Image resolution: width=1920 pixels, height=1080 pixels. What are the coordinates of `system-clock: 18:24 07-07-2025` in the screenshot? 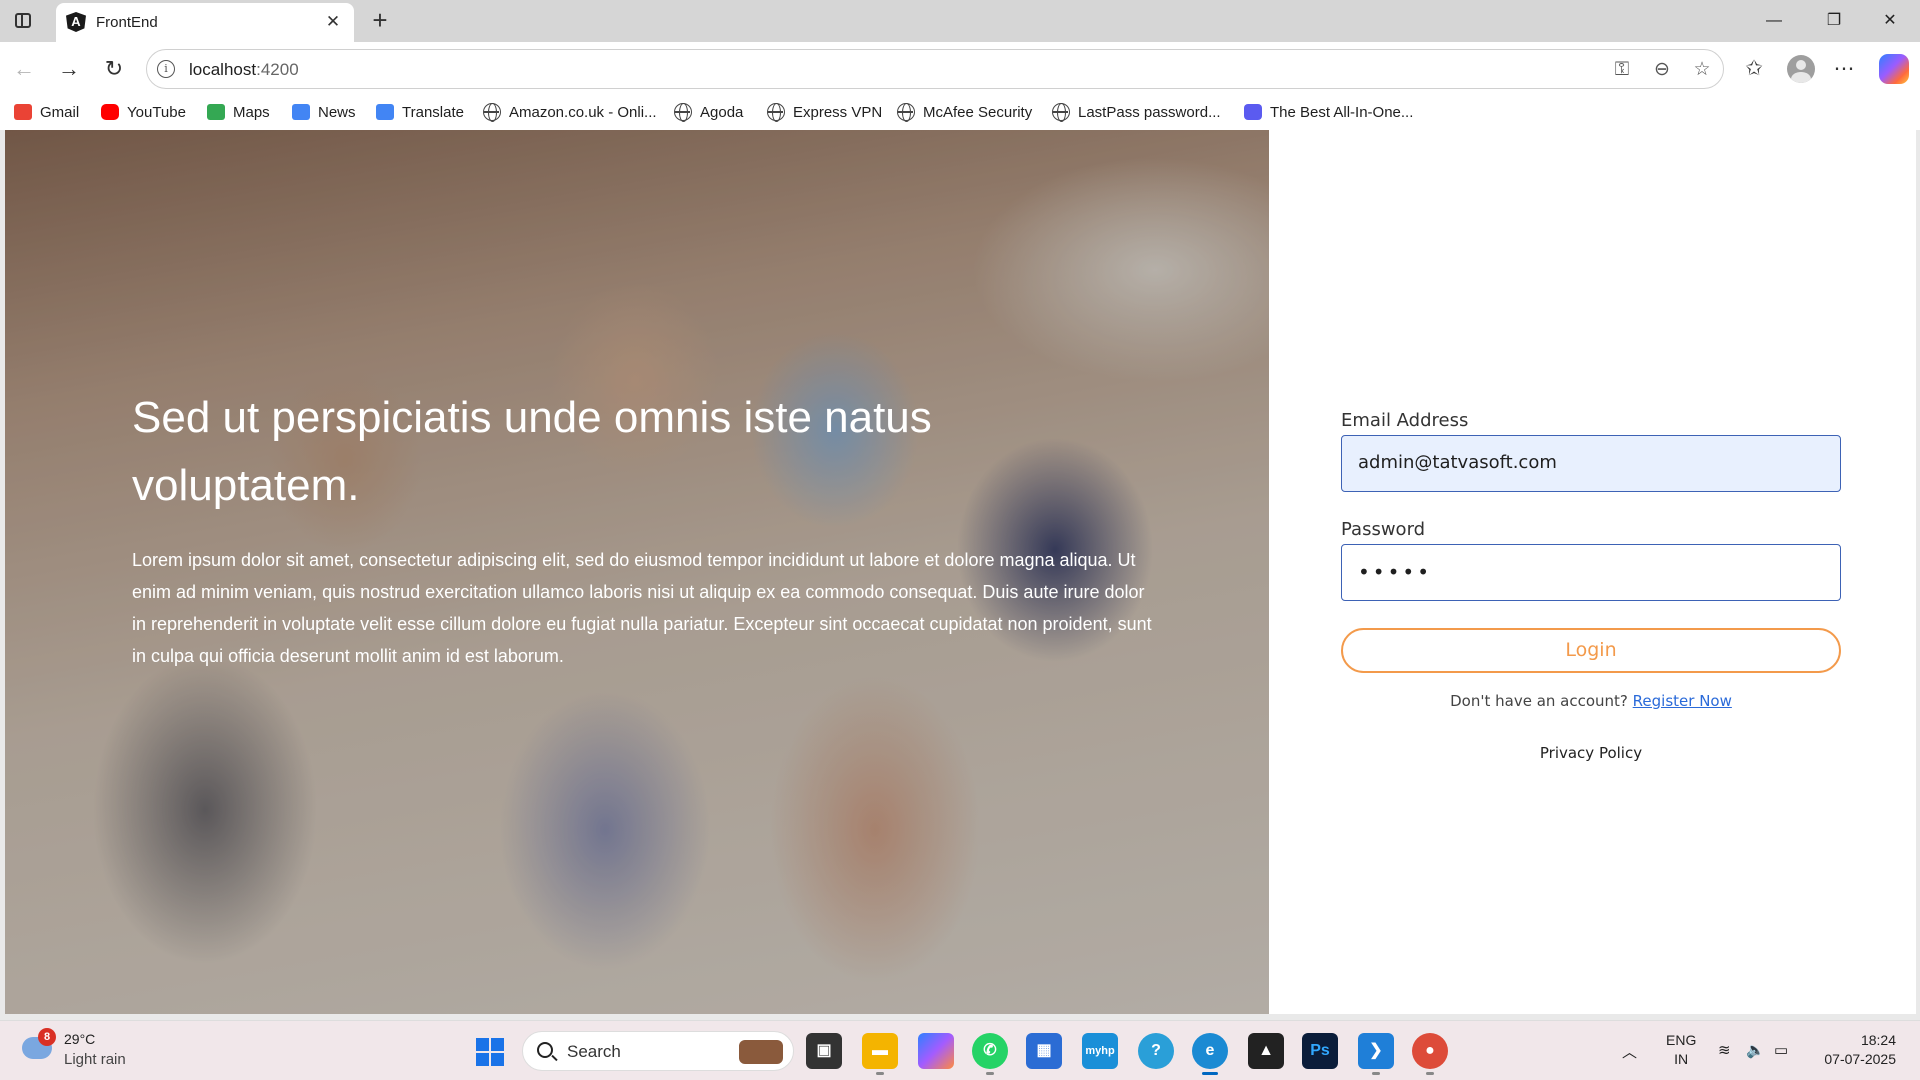 It's located at (1854, 1050).